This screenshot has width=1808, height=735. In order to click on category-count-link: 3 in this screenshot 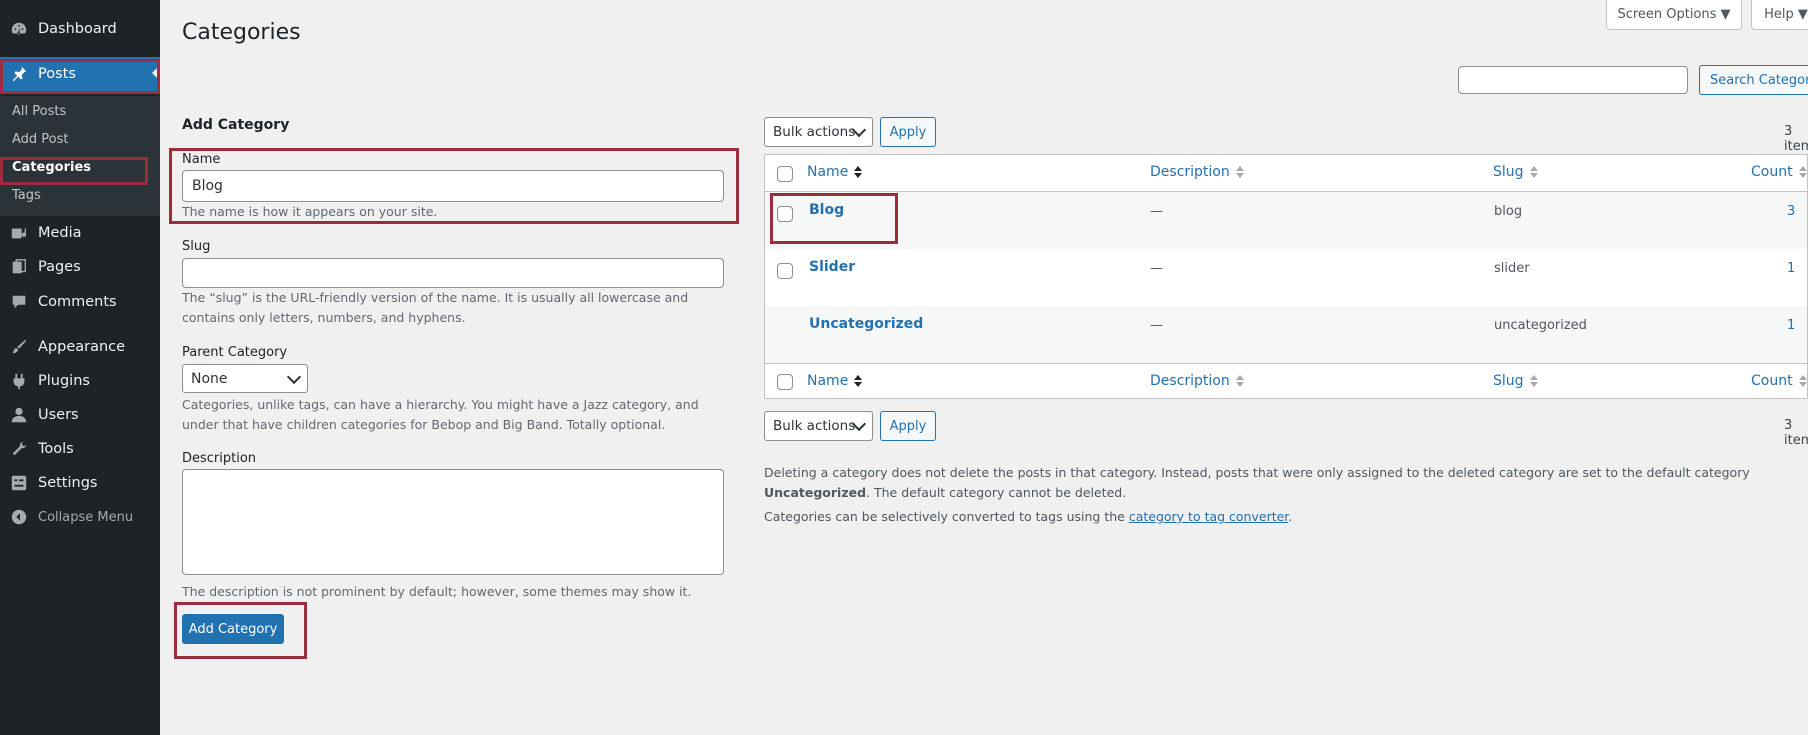, I will do `click(1791, 211)`.